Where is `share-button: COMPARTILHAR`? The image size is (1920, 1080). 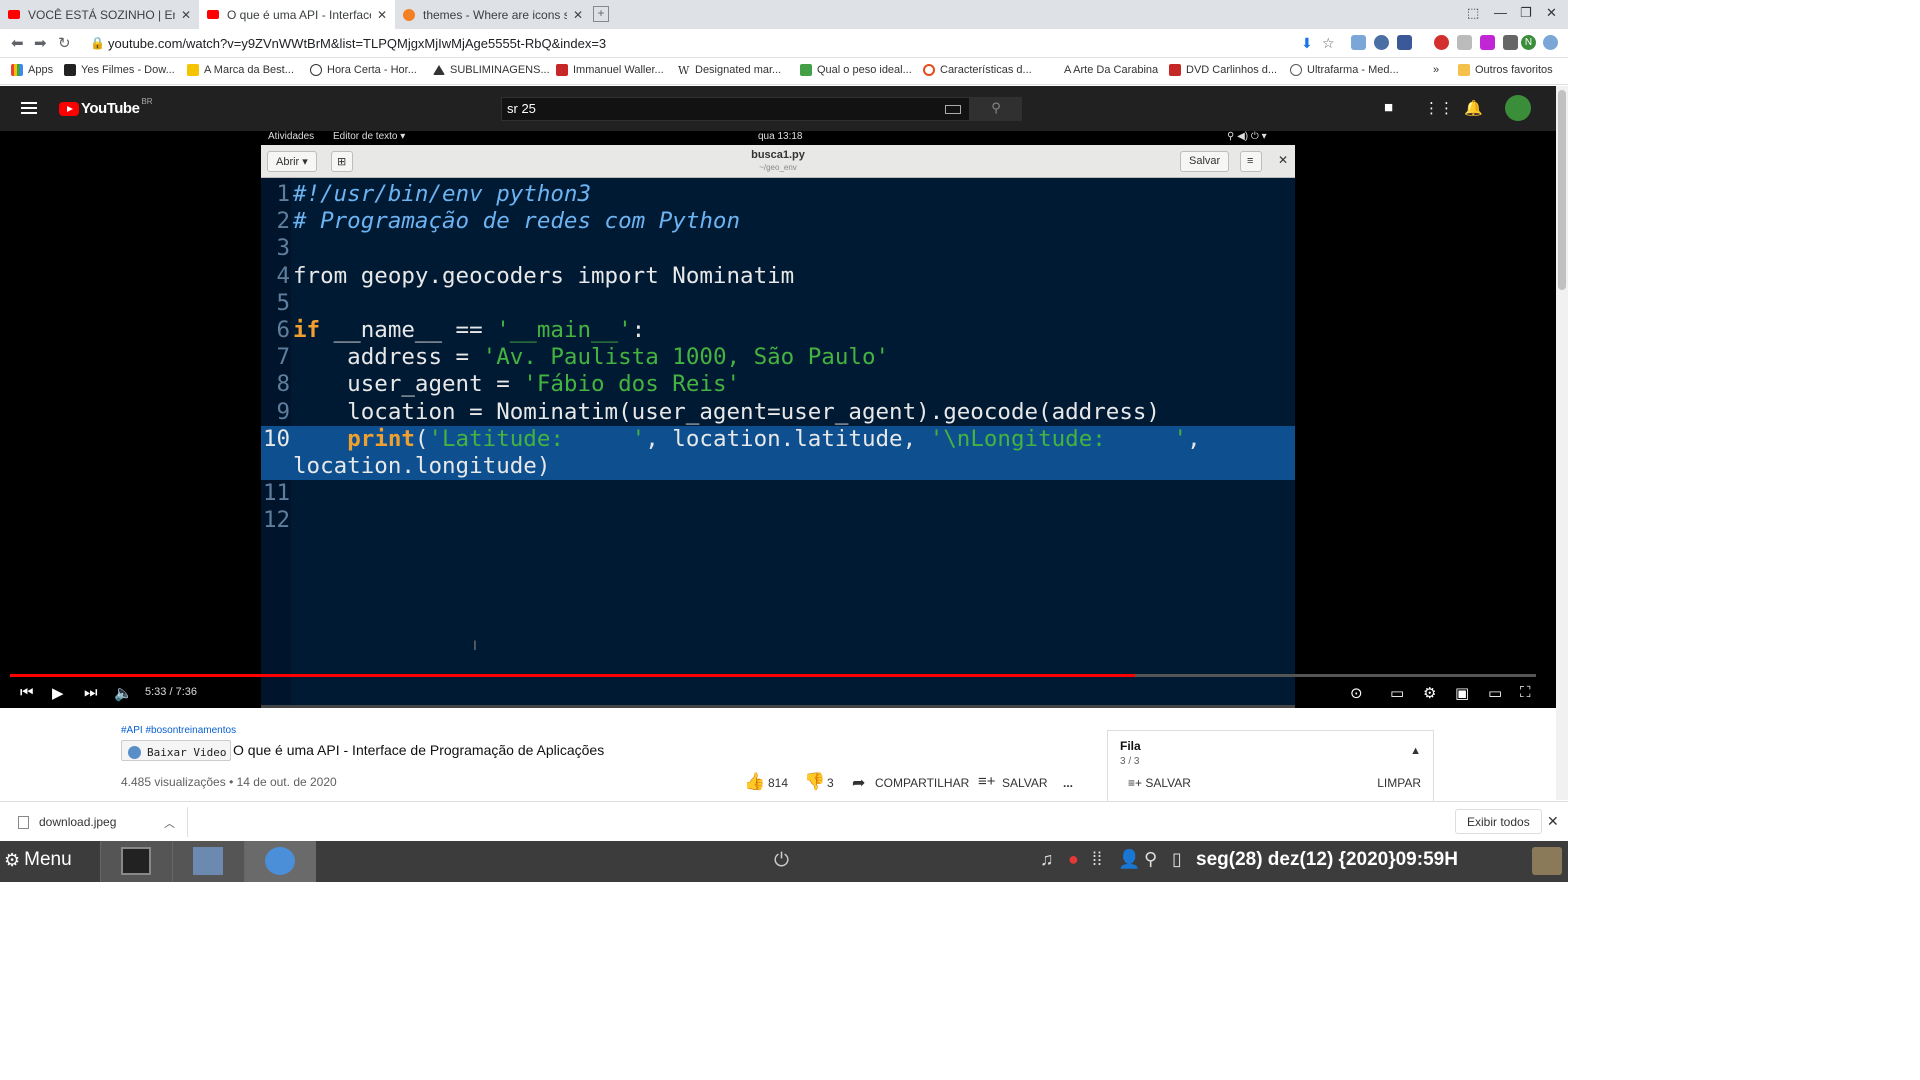
share-button: COMPARTILHAR is located at coordinates (922, 783).